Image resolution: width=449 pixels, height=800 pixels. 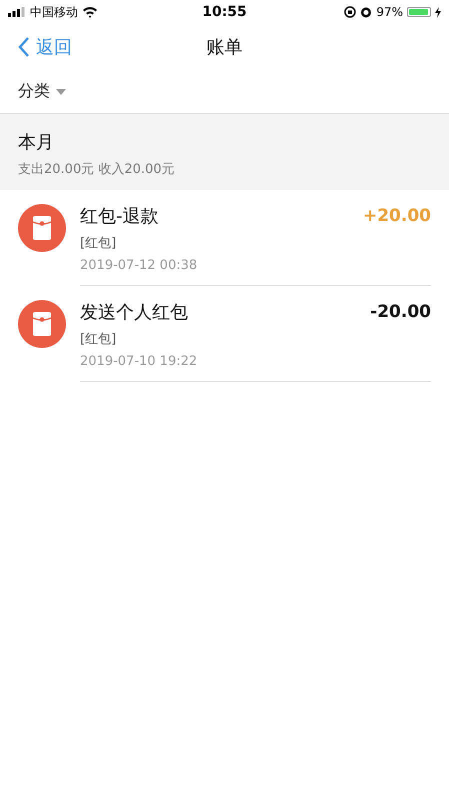 I want to click on status-time: 10:55, so click(x=224, y=12).